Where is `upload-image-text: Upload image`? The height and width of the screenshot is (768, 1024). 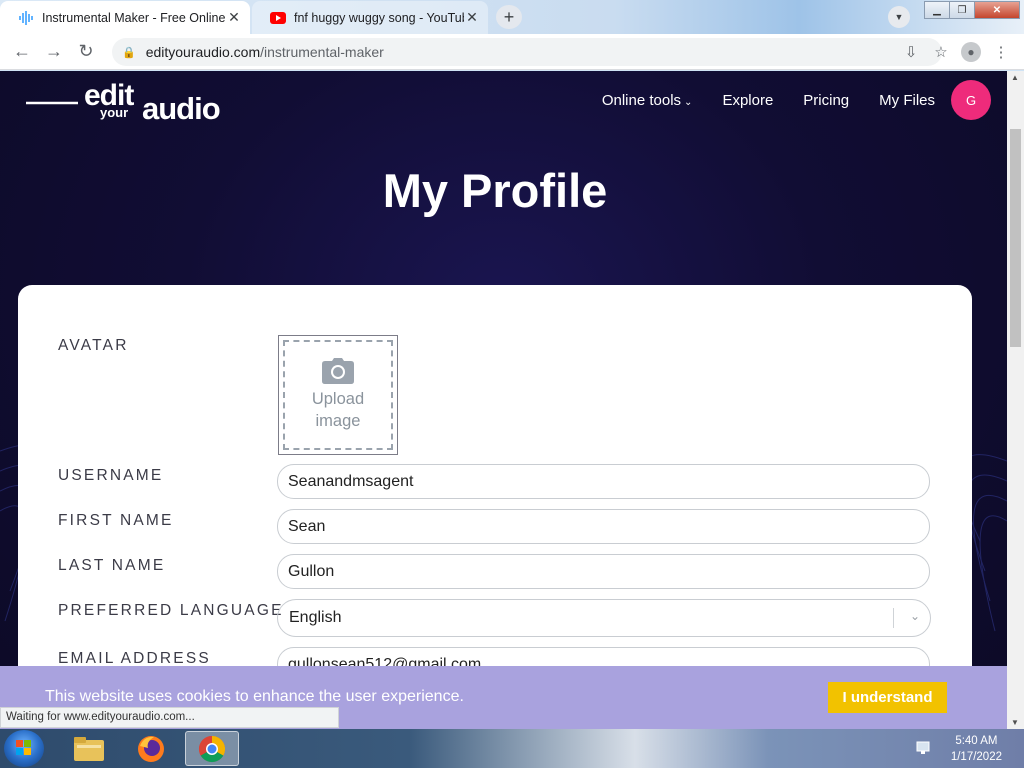 upload-image-text: Upload image is located at coordinates (338, 410).